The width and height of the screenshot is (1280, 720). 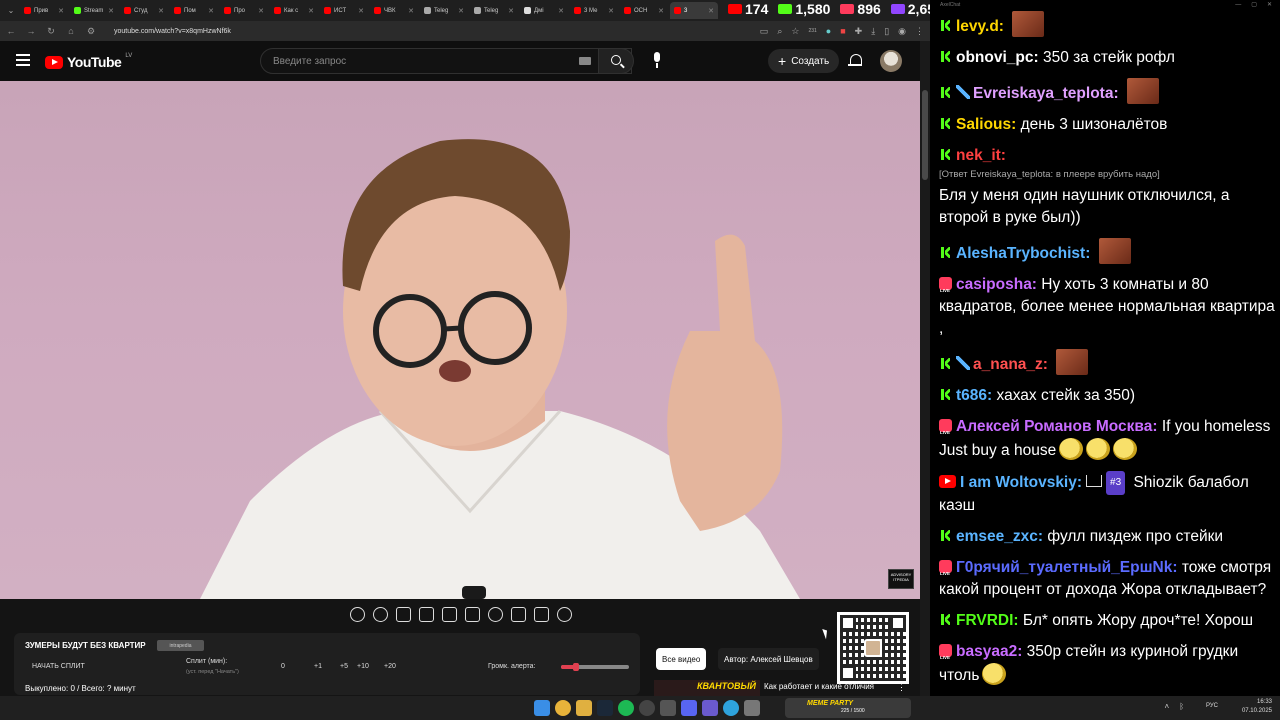 I want to click on chat-nickname: FRVRDI:, so click(x=987, y=620).